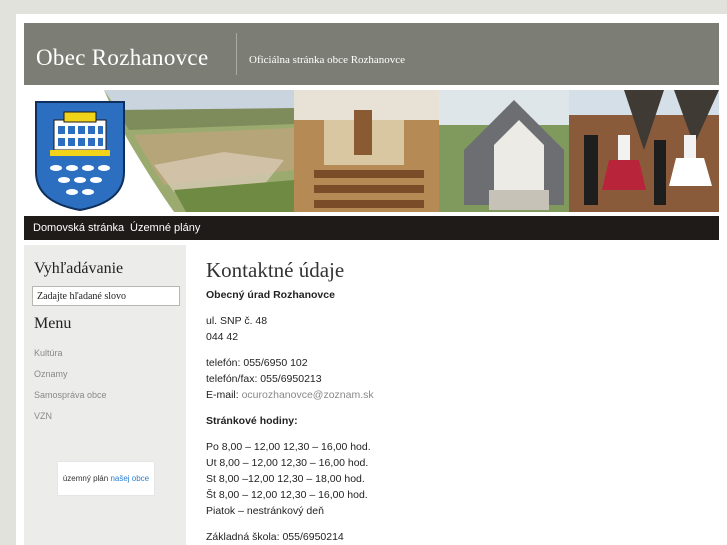 The height and width of the screenshot is (545, 727). I want to click on address-zip: 044 42, so click(222, 337).